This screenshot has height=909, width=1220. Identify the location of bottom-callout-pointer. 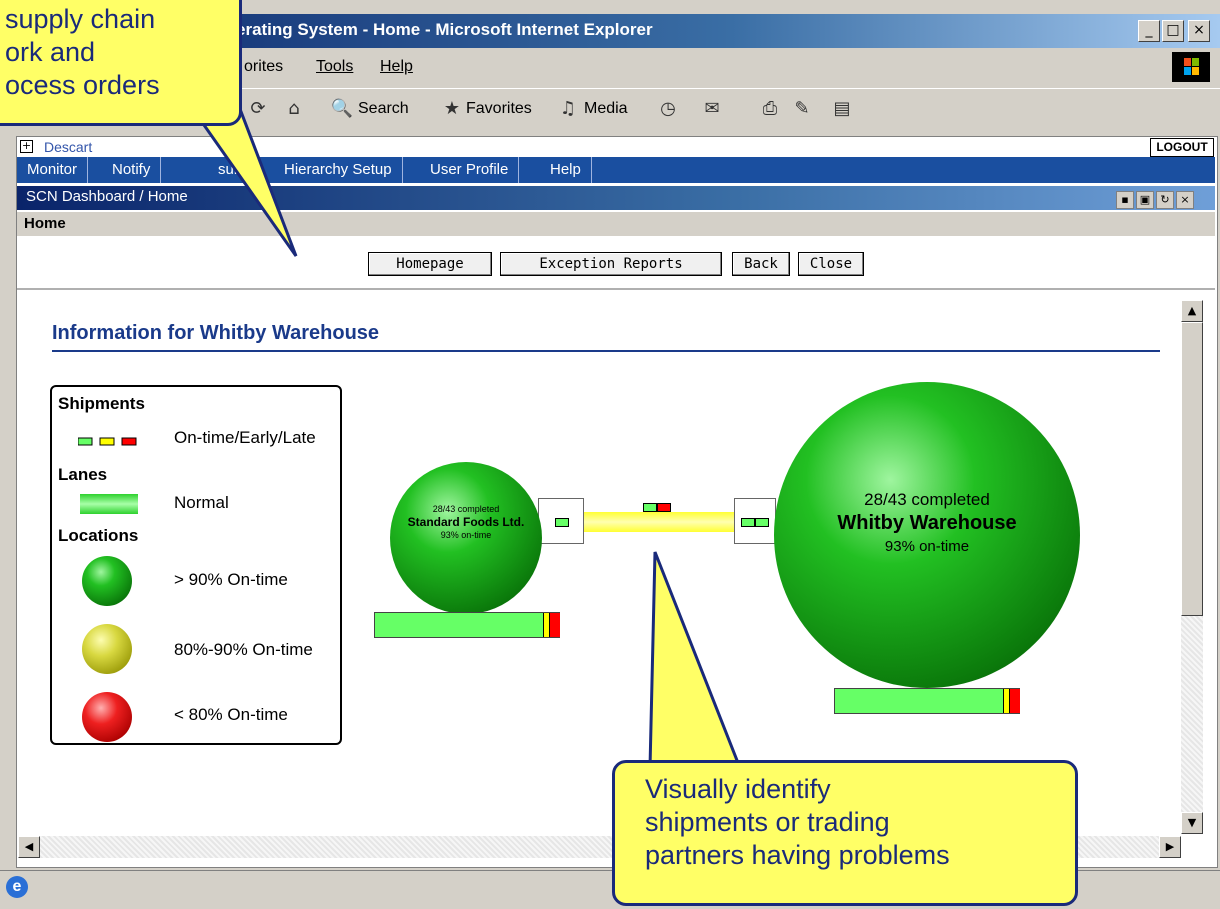
(695, 660).